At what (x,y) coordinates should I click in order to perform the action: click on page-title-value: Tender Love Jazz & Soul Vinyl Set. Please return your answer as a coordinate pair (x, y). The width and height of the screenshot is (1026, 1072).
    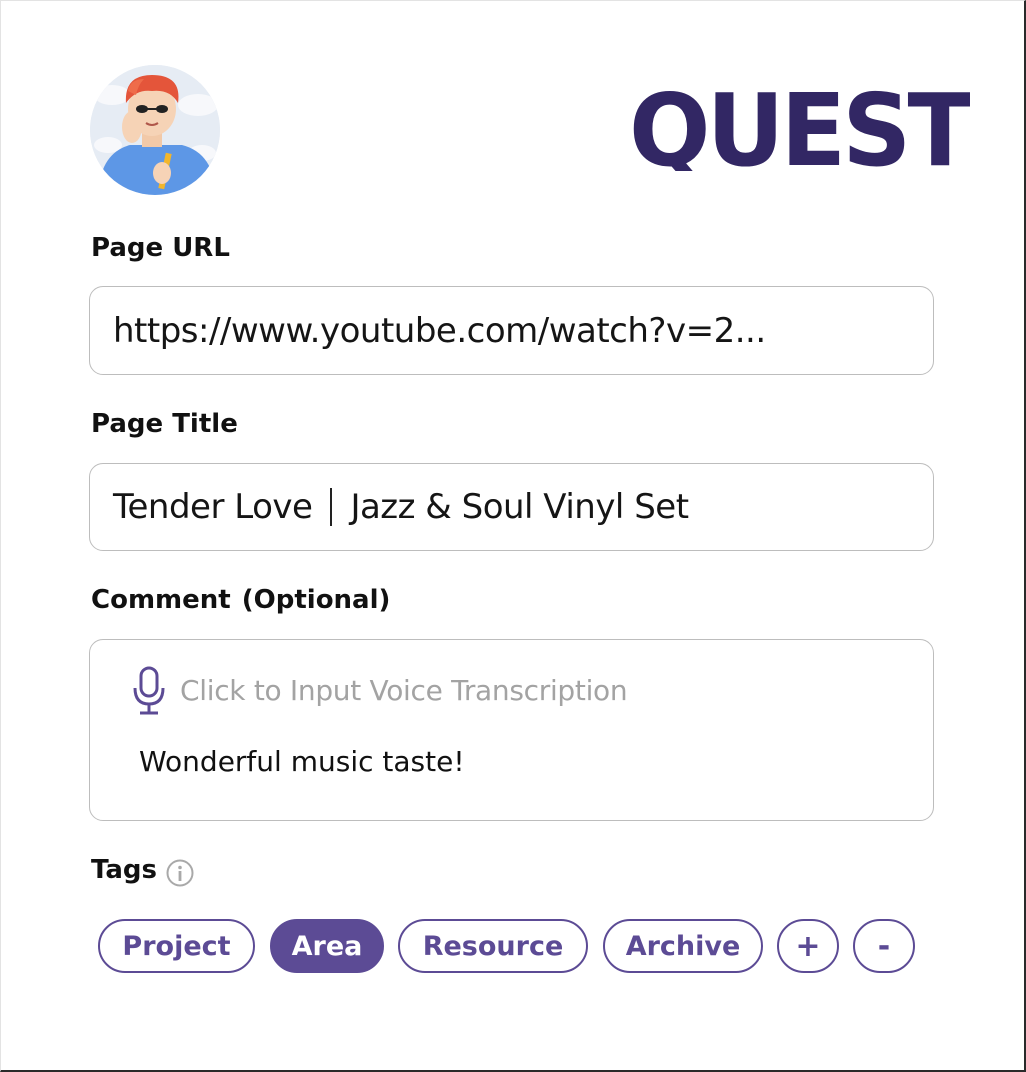
    Looking at the image, I should click on (401, 507).